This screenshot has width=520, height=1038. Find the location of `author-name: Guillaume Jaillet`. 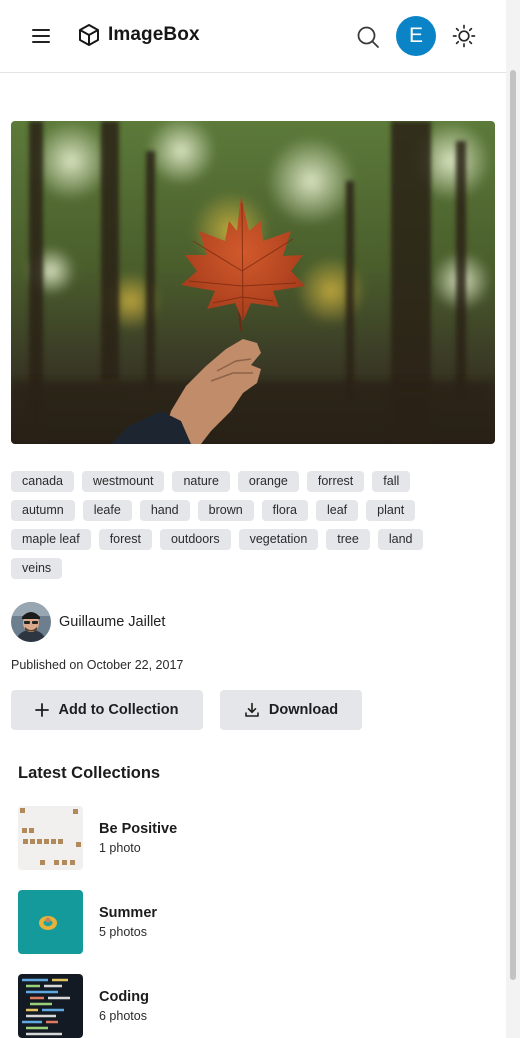

author-name: Guillaume Jaillet is located at coordinates (112, 622).